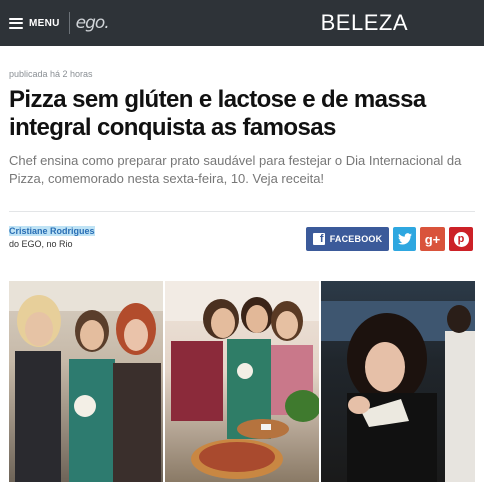 This screenshot has width=484, height=484. I want to click on menu-button: MENU, so click(34, 23).